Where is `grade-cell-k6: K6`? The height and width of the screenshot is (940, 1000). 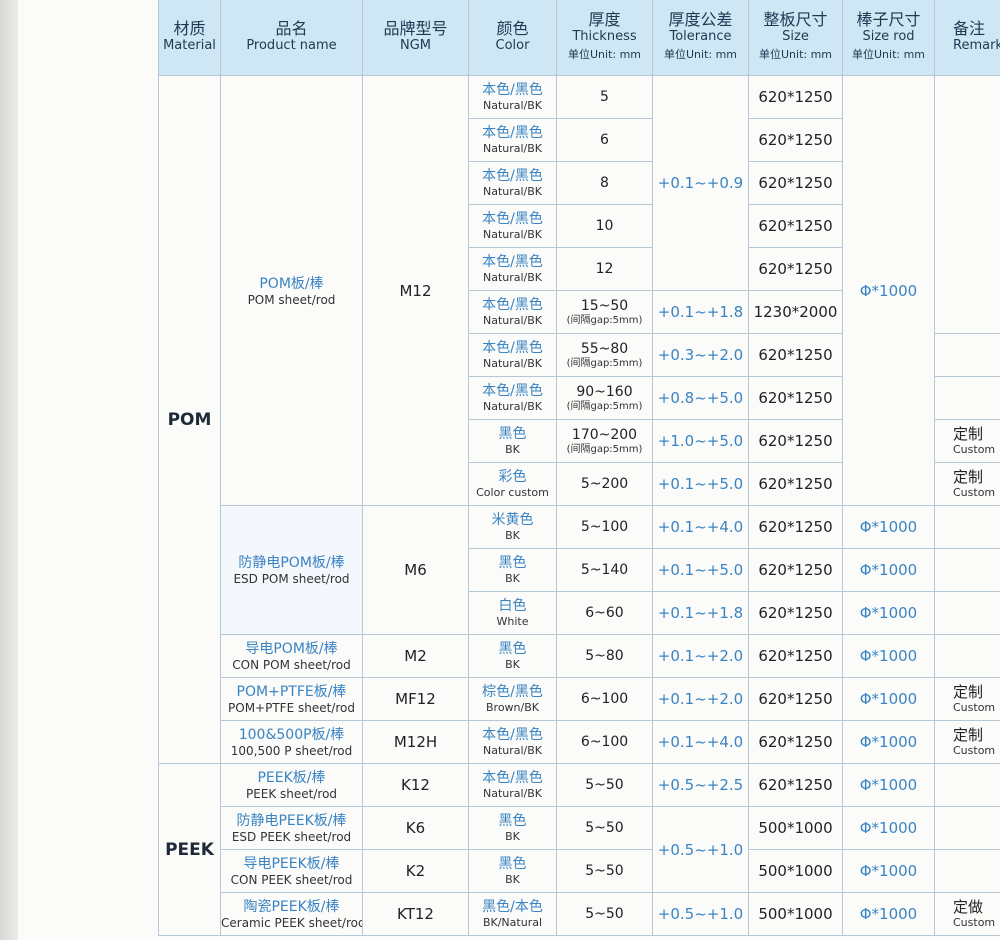
grade-cell-k6: K6 is located at coordinates (415, 828).